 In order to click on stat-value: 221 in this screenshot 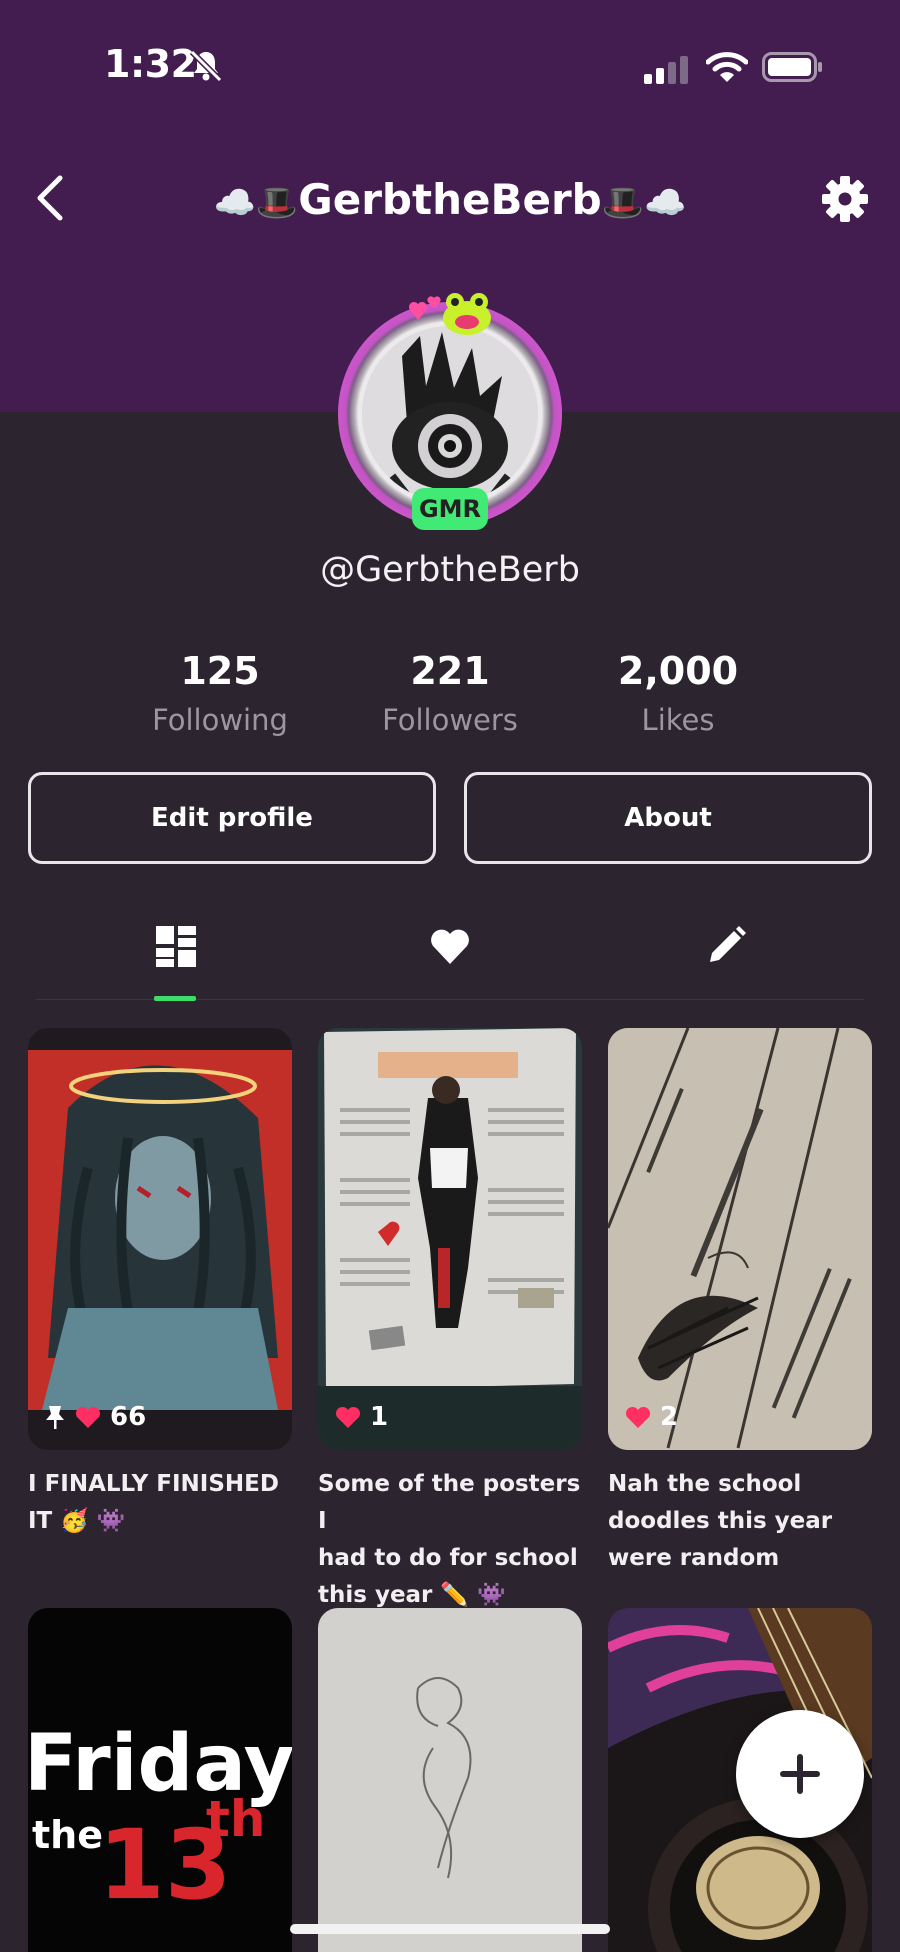, I will do `click(450, 671)`.